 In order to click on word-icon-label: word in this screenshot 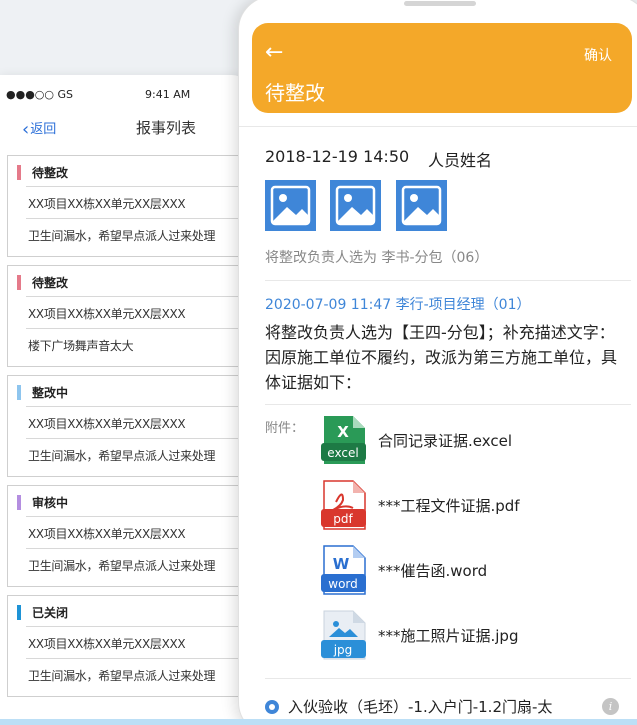, I will do `click(343, 584)`.